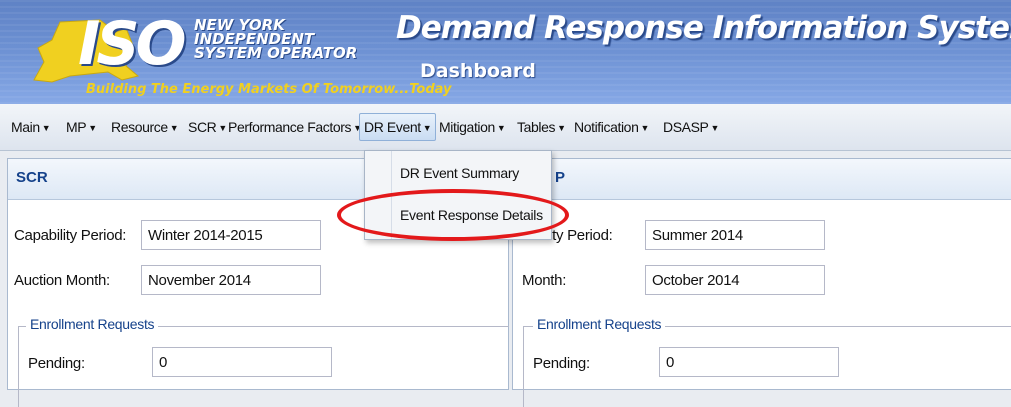  I want to click on logo-text: ISO, so click(132, 44).